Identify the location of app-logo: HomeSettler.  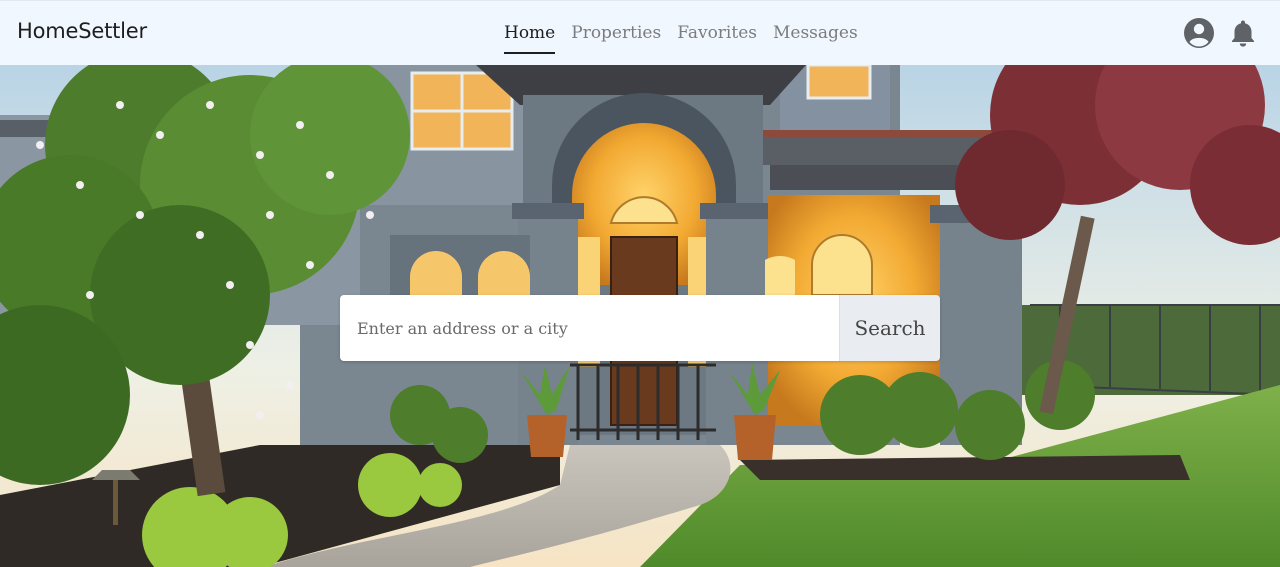
(82, 31).